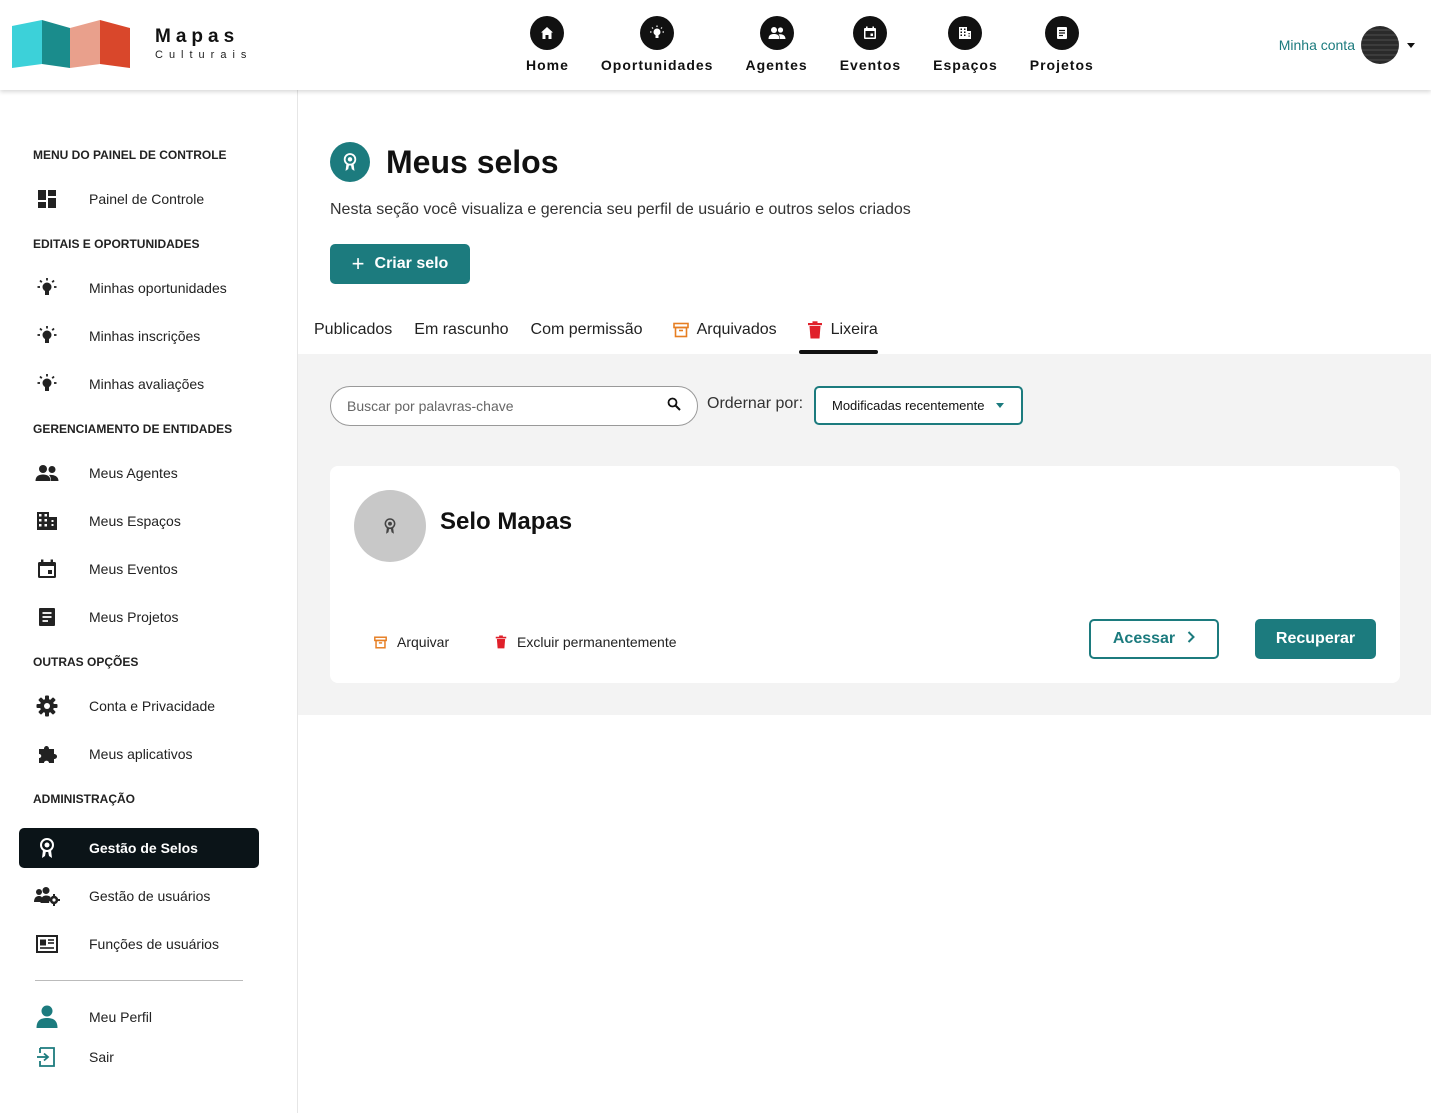 This screenshot has width=1431, height=1113. Describe the element at coordinates (101, 1057) in the screenshot. I see `sidebar-item-label: Sair` at that location.